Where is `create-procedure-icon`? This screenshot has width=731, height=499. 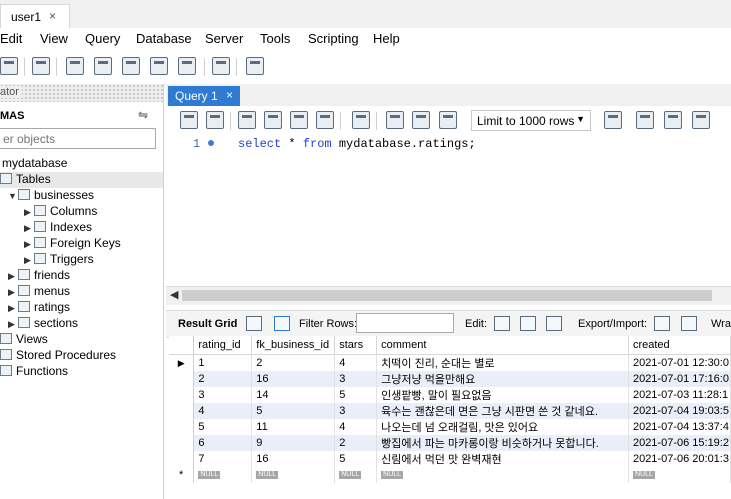 create-procedure-icon is located at coordinates (159, 66).